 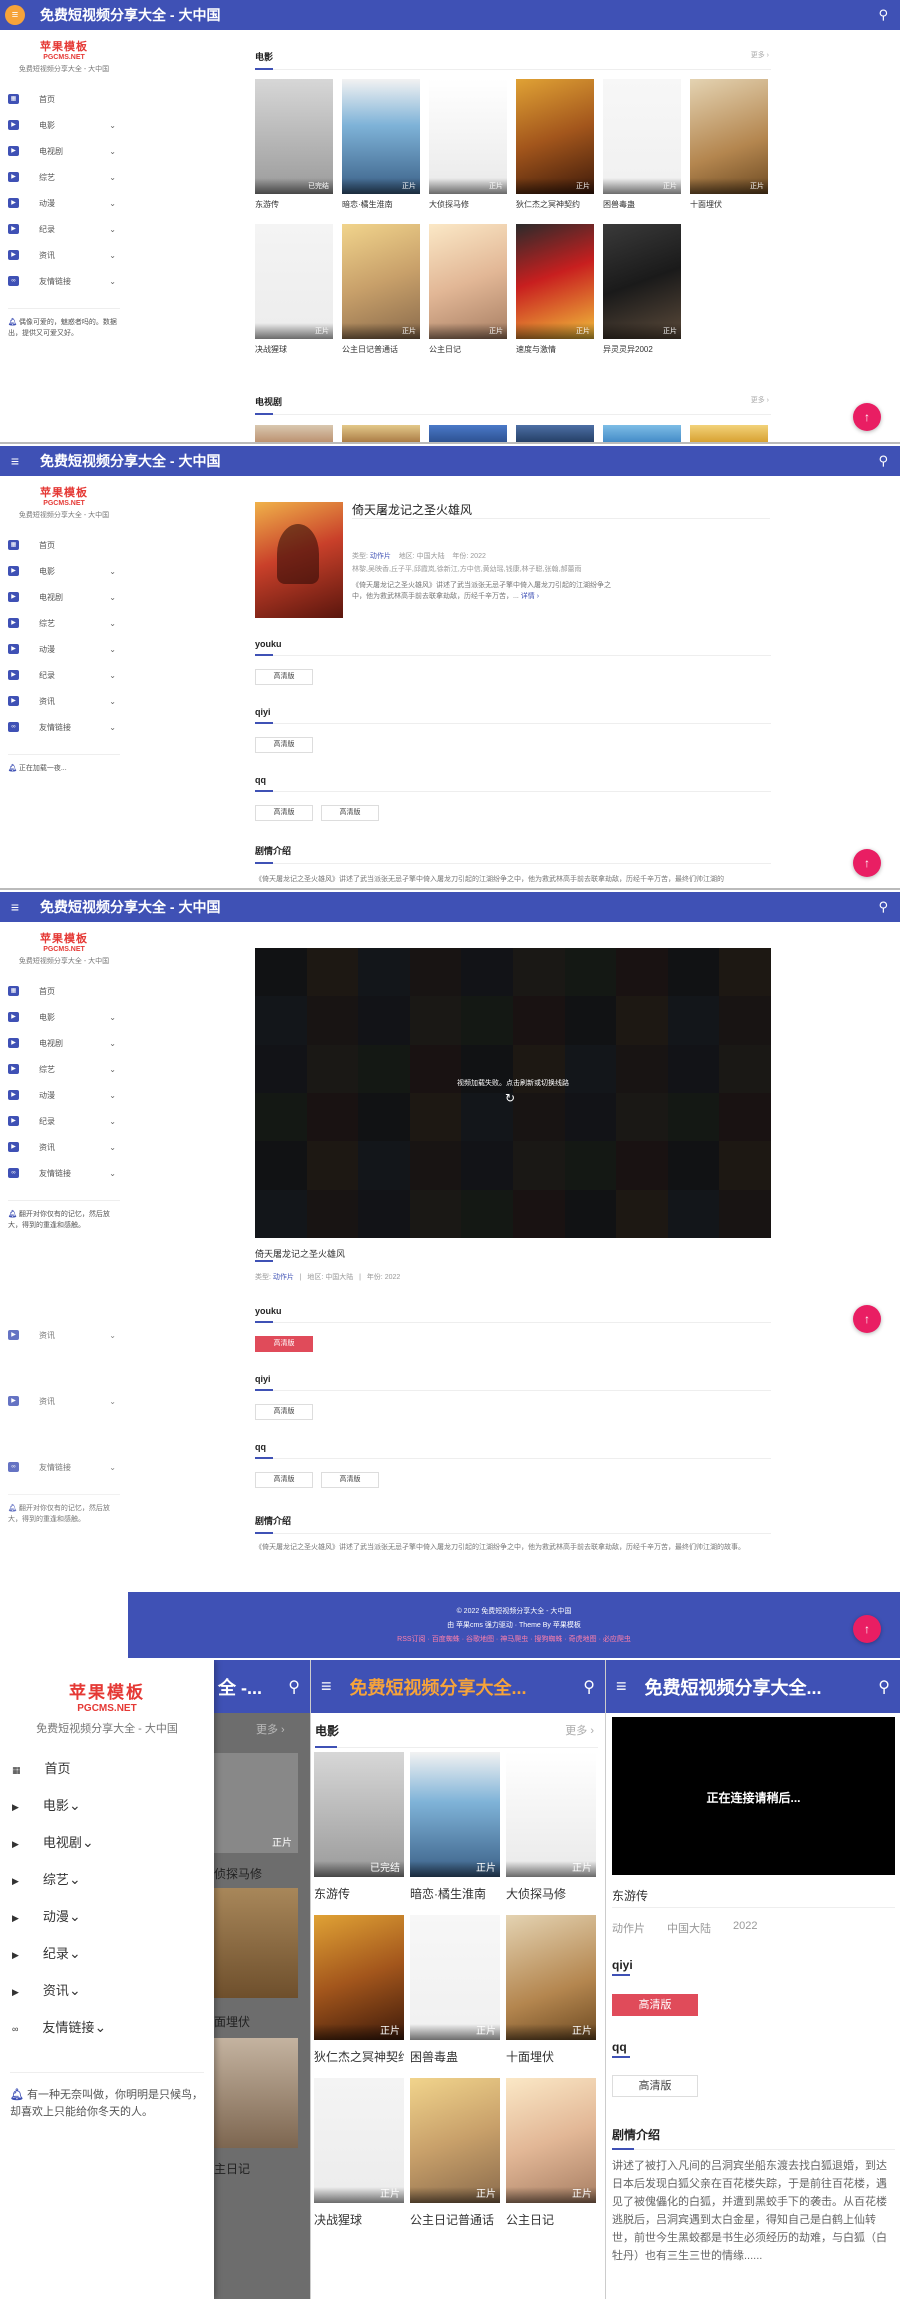 I want to click on sidebar-item: ∞ 友情链接 ⌄, so click(x=64, y=1173).